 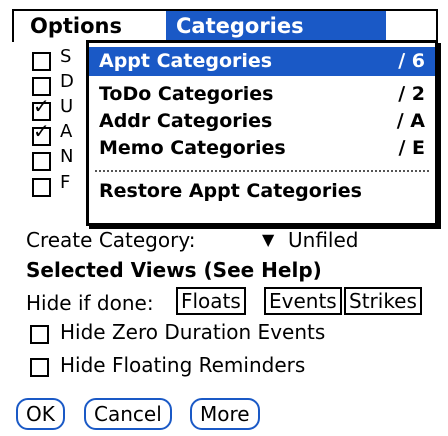 What do you see at coordinates (40, 414) in the screenshot?
I see `ok-button: OK` at bounding box center [40, 414].